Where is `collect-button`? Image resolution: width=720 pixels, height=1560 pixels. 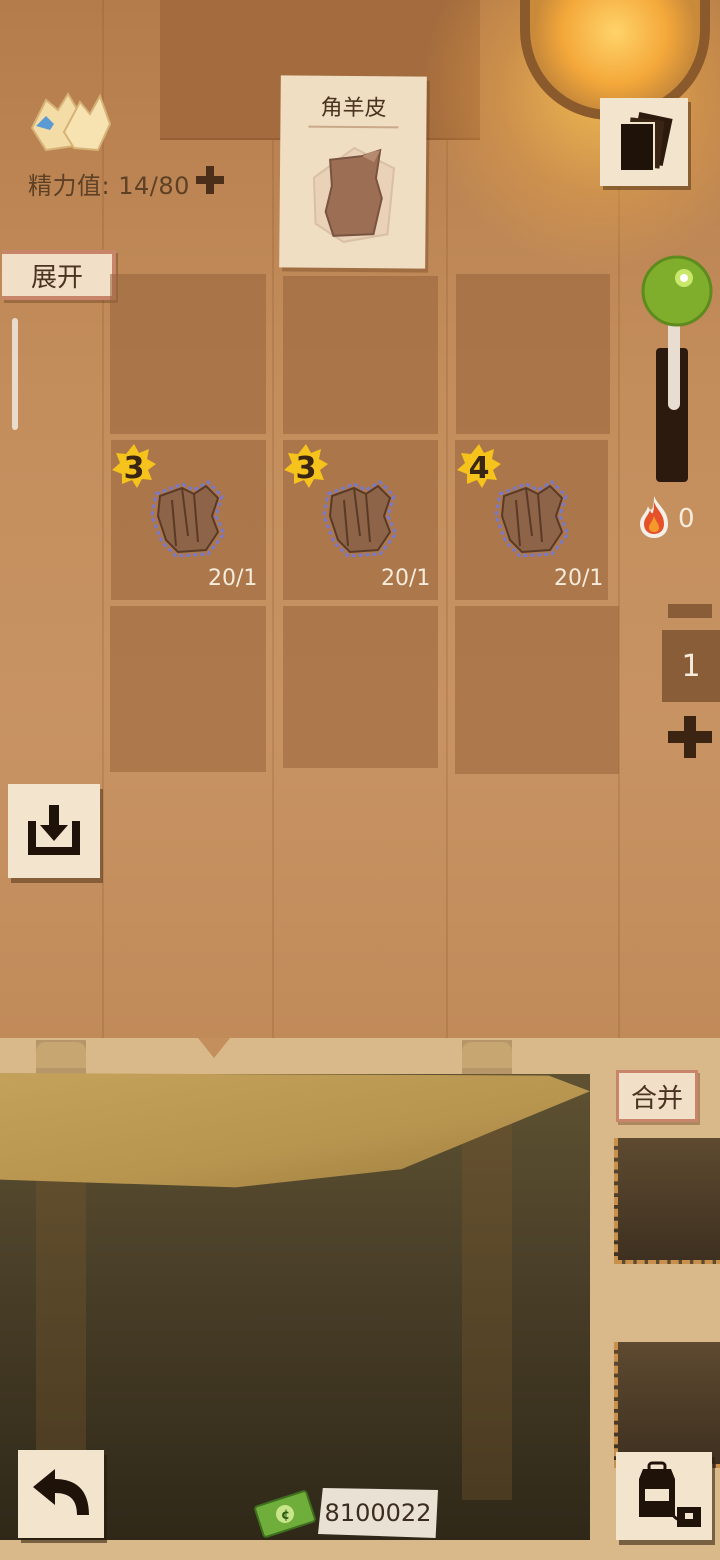 collect-button is located at coordinates (54, 831).